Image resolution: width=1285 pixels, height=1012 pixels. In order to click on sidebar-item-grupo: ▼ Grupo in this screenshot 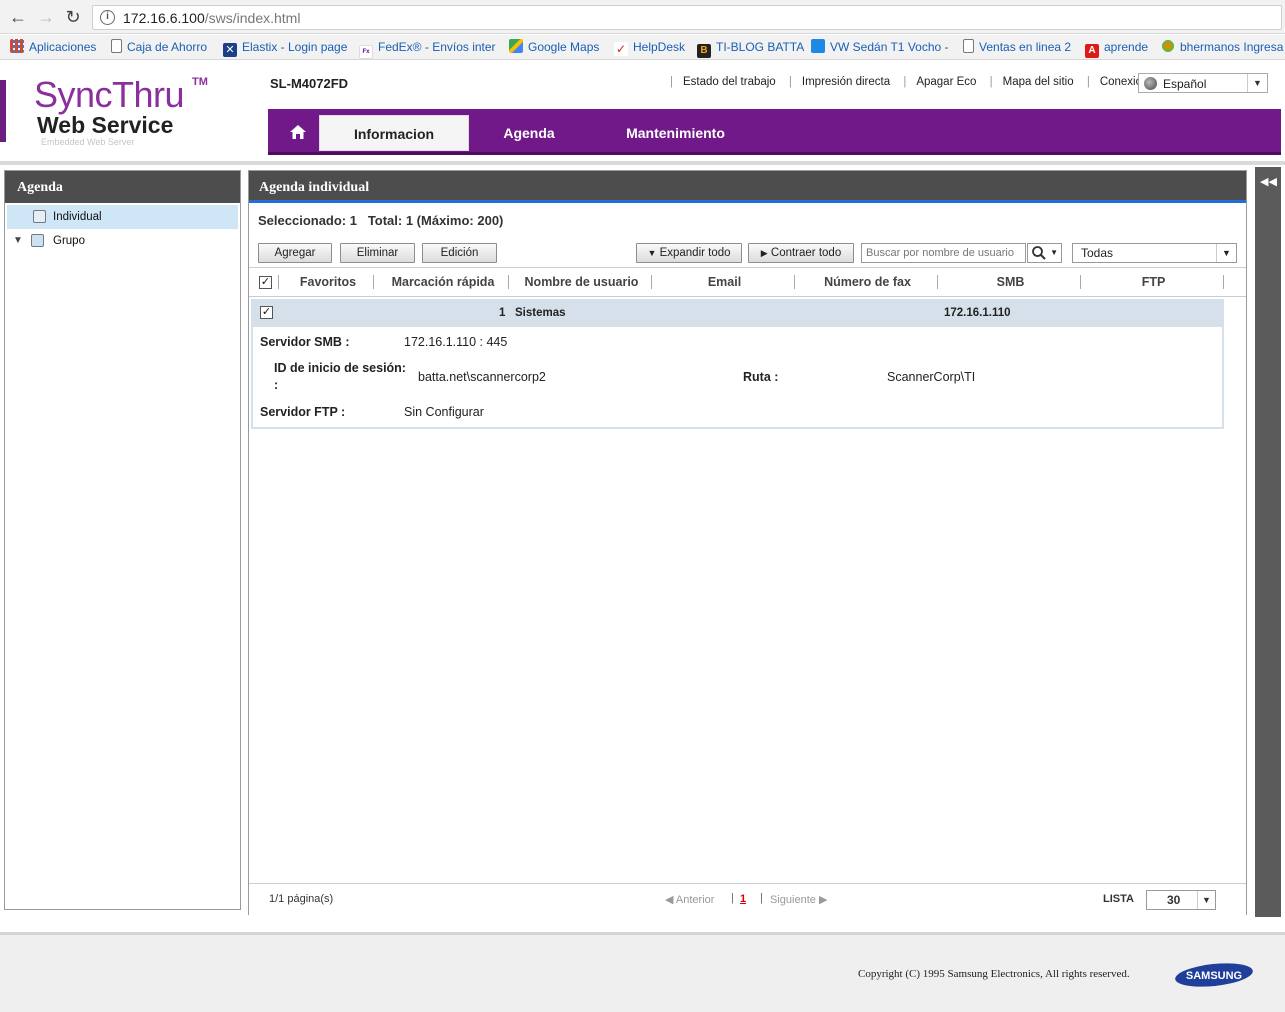, I will do `click(122, 241)`.